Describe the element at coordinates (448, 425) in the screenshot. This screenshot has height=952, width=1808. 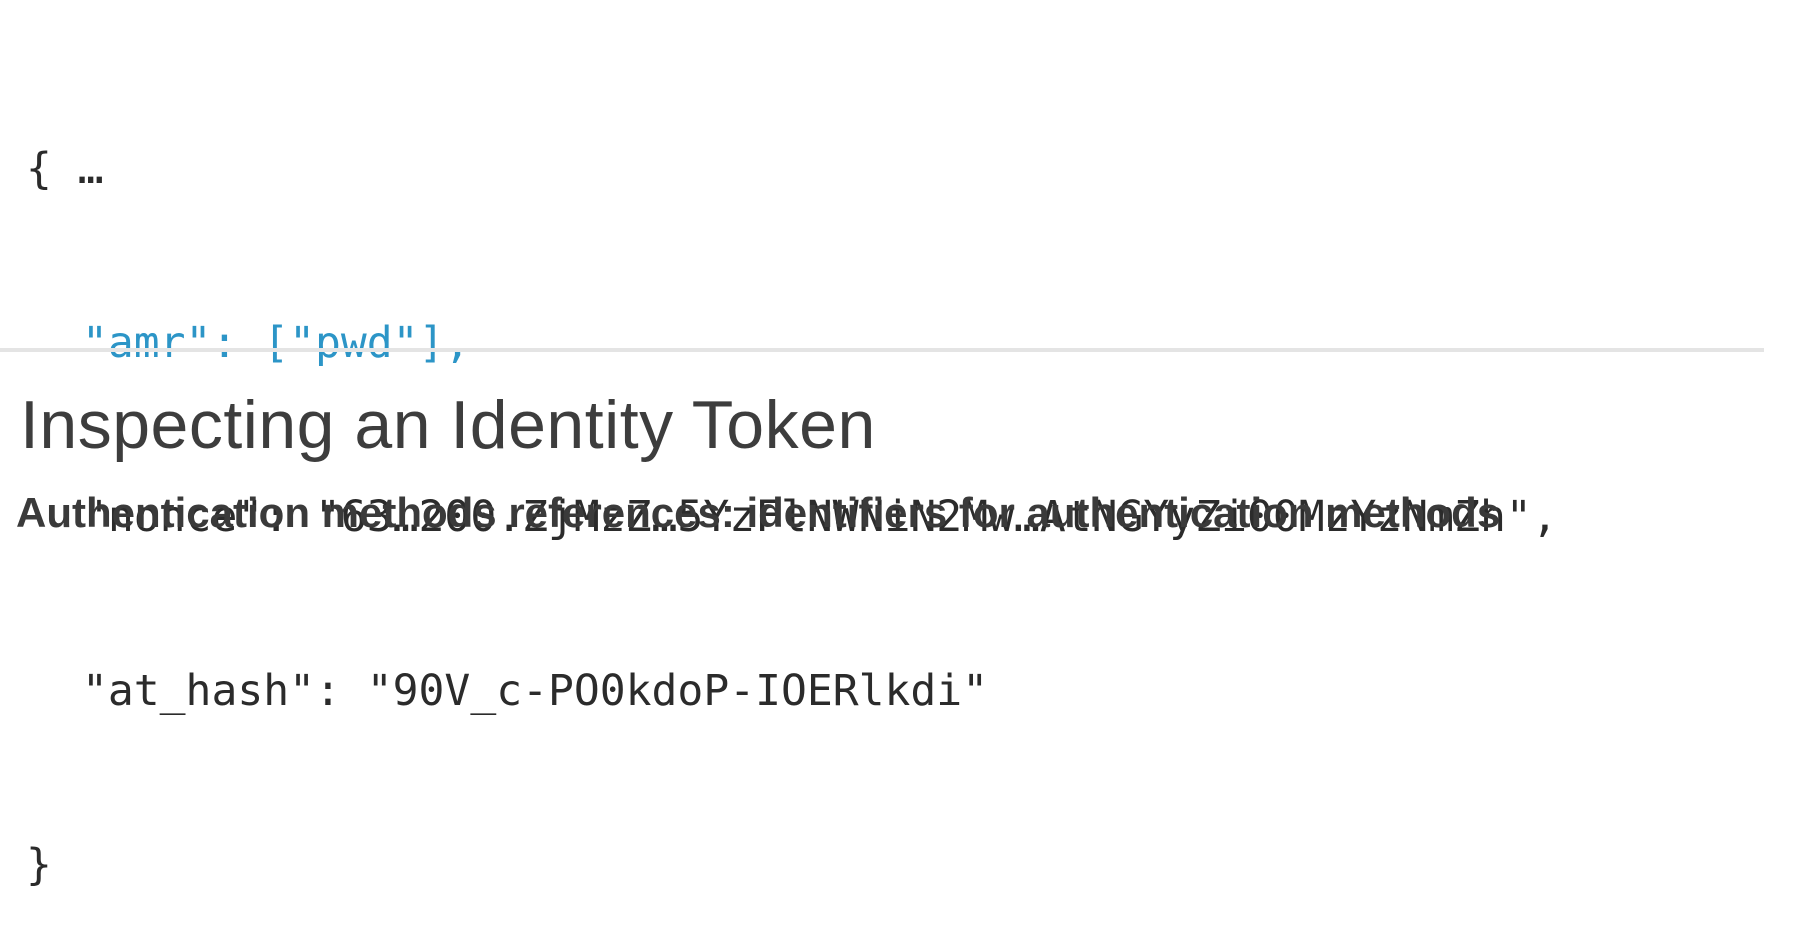
I see `slide-title: Inspecting an Identity Token` at that location.